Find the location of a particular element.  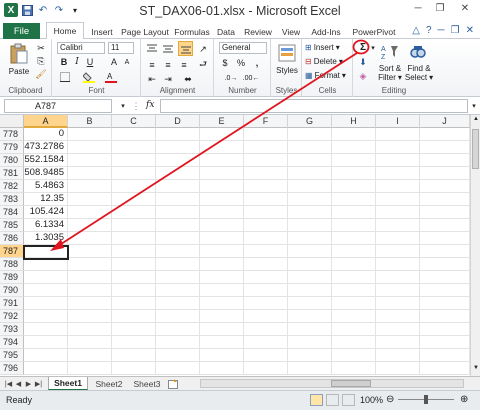

sheet-tab-sheet3: Sheet3 is located at coordinates (147, 383).